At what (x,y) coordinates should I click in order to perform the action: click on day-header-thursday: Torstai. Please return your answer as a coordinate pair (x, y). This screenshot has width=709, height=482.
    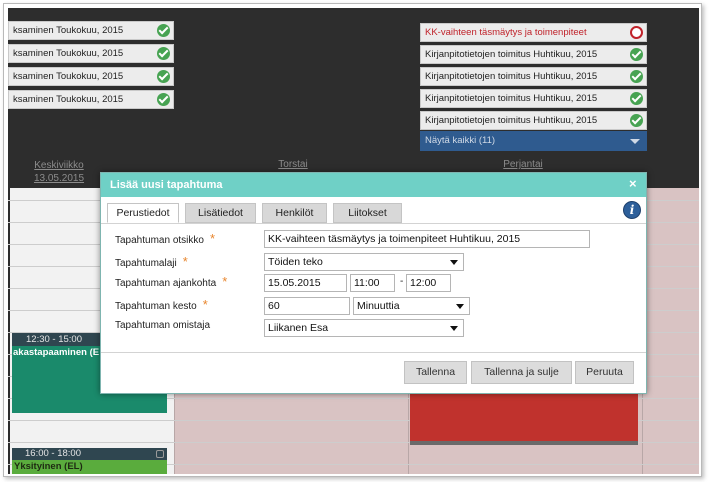
    Looking at the image, I should click on (293, 164).